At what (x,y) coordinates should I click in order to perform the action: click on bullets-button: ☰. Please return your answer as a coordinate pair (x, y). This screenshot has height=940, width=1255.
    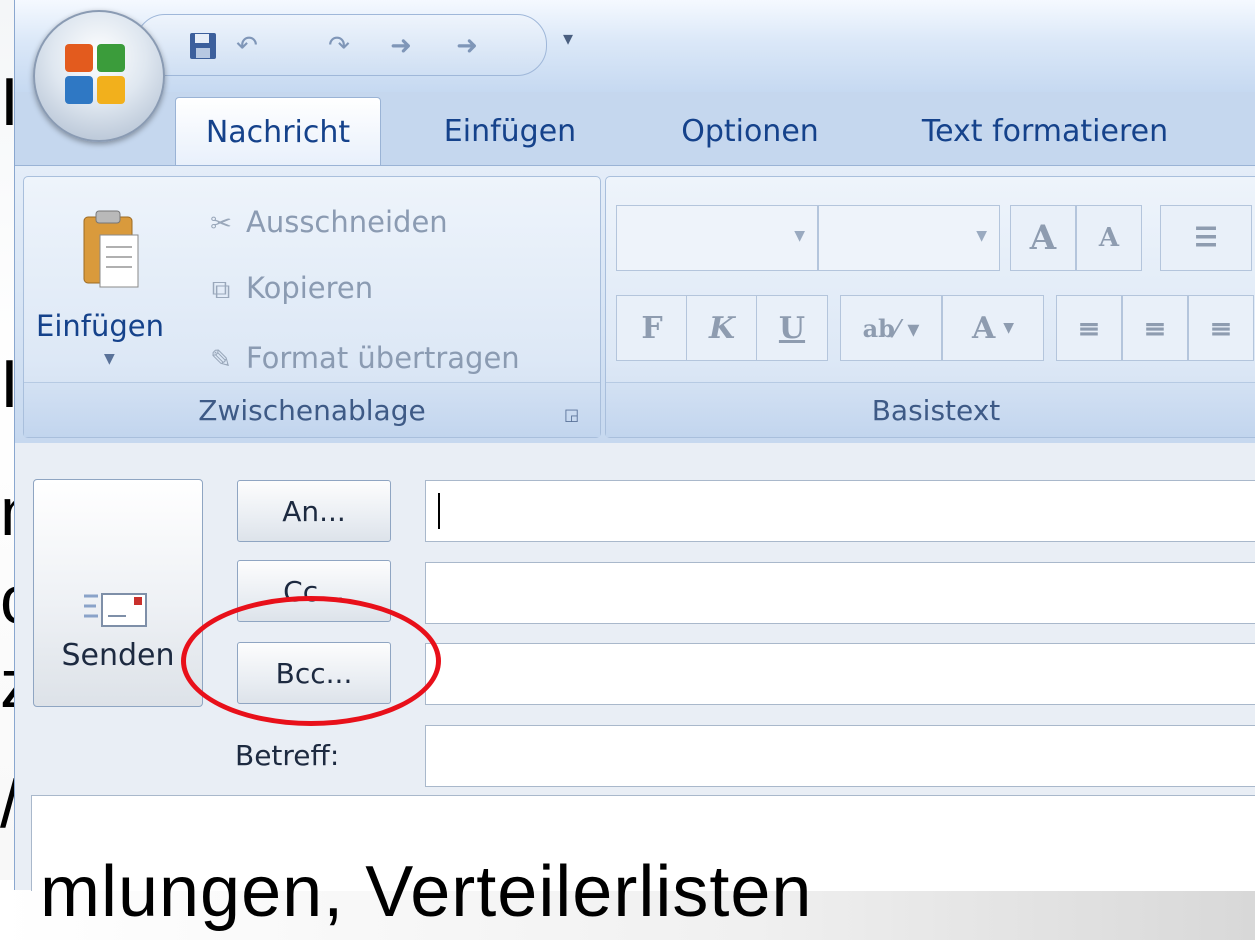
    Looking at the image, I should click on (1206, 238).